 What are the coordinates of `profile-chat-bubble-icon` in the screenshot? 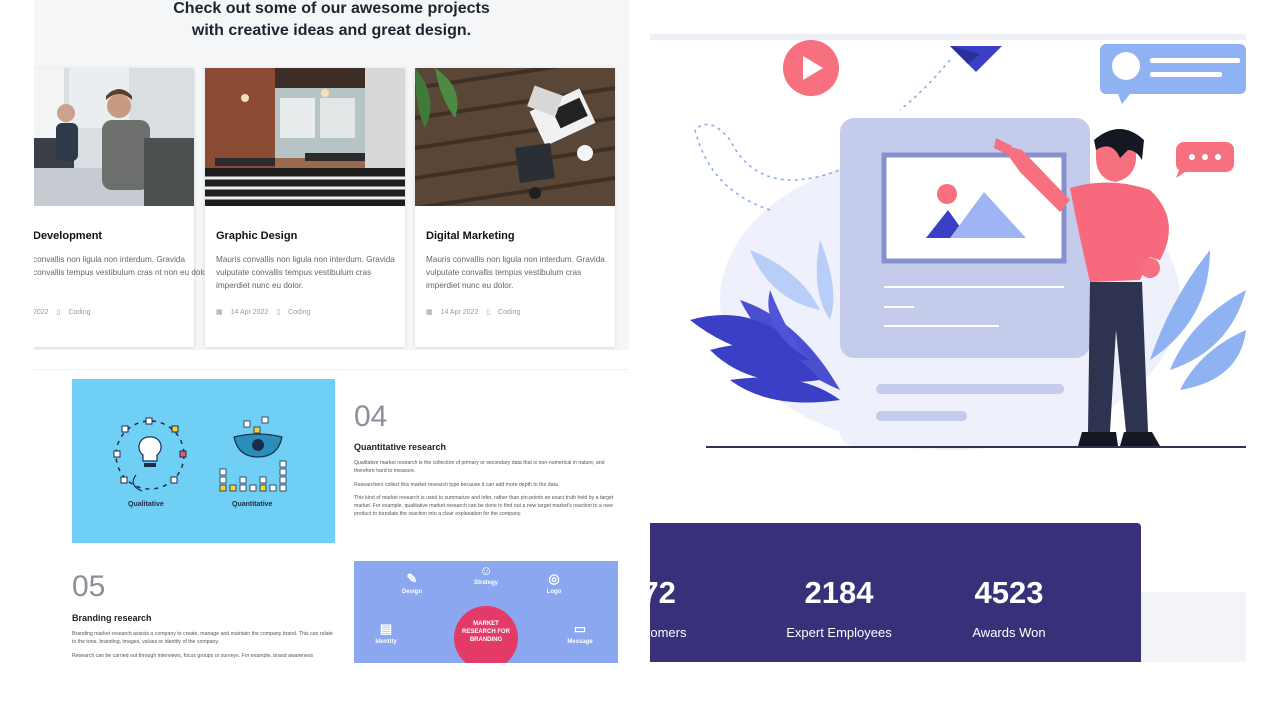 It's located at (1173, 74).